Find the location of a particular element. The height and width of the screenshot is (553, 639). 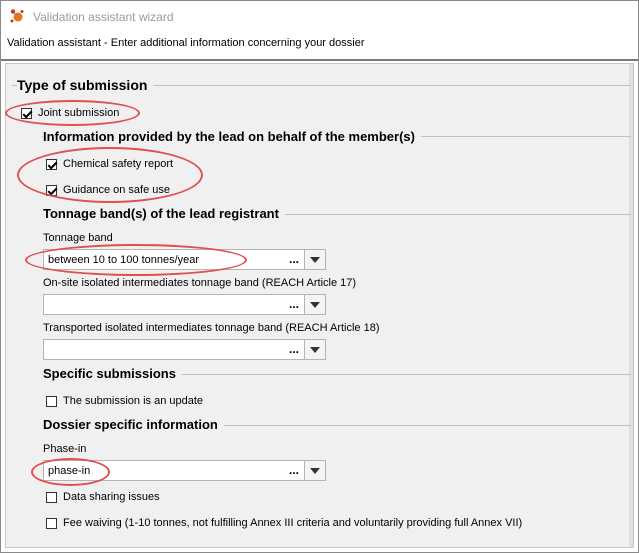

chemical-safety-report-label: Chemical safety report is located at coordinates (118, 164).